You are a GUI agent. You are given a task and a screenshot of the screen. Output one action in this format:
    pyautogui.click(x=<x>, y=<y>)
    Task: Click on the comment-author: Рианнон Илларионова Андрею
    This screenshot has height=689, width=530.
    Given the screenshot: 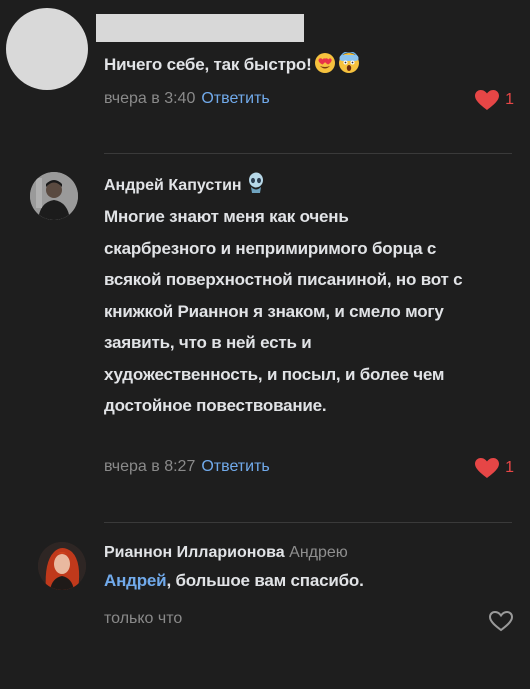 What is the action you would take?
    pyautogui.click(x=304, y=553)
    